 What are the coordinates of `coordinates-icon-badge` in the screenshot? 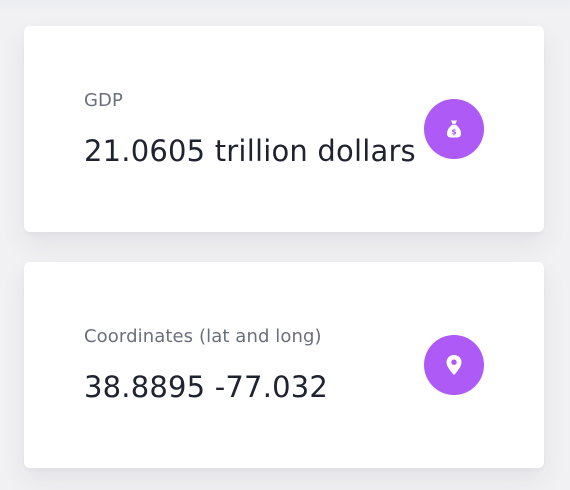 It's located at (454, 365).